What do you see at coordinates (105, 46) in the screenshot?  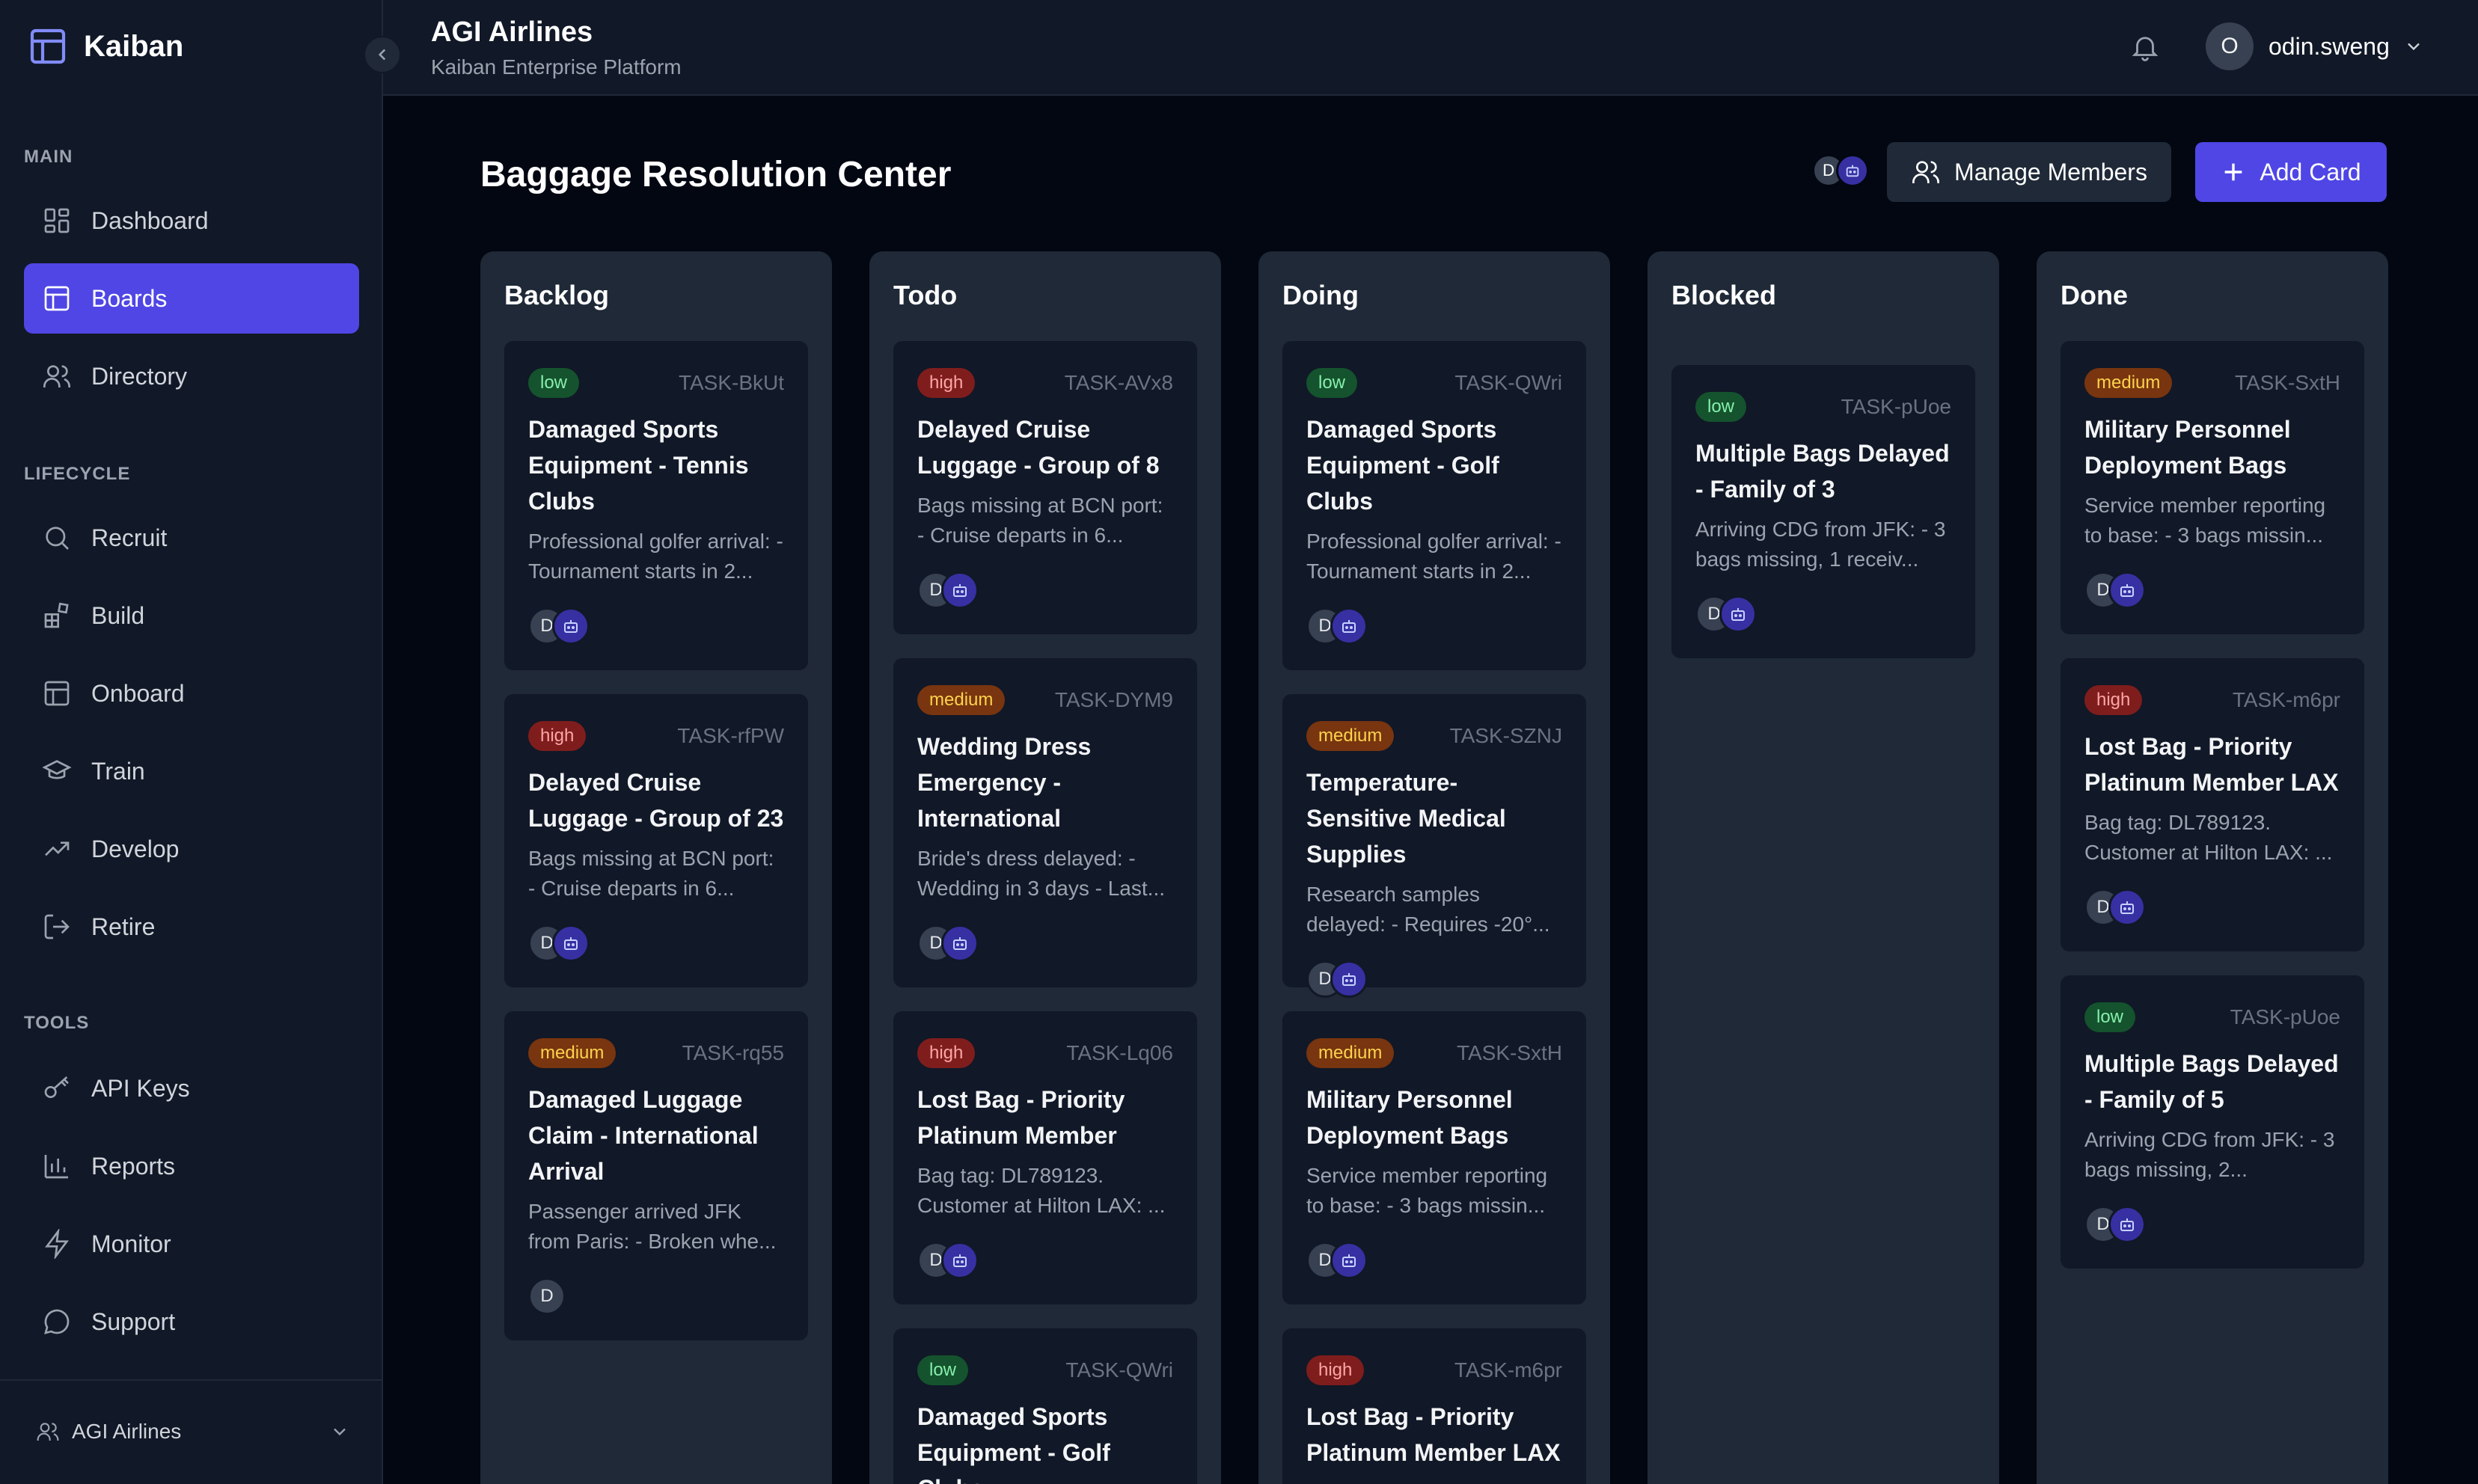 I see `brand: Kaiban` at bounding box center [105, 46].